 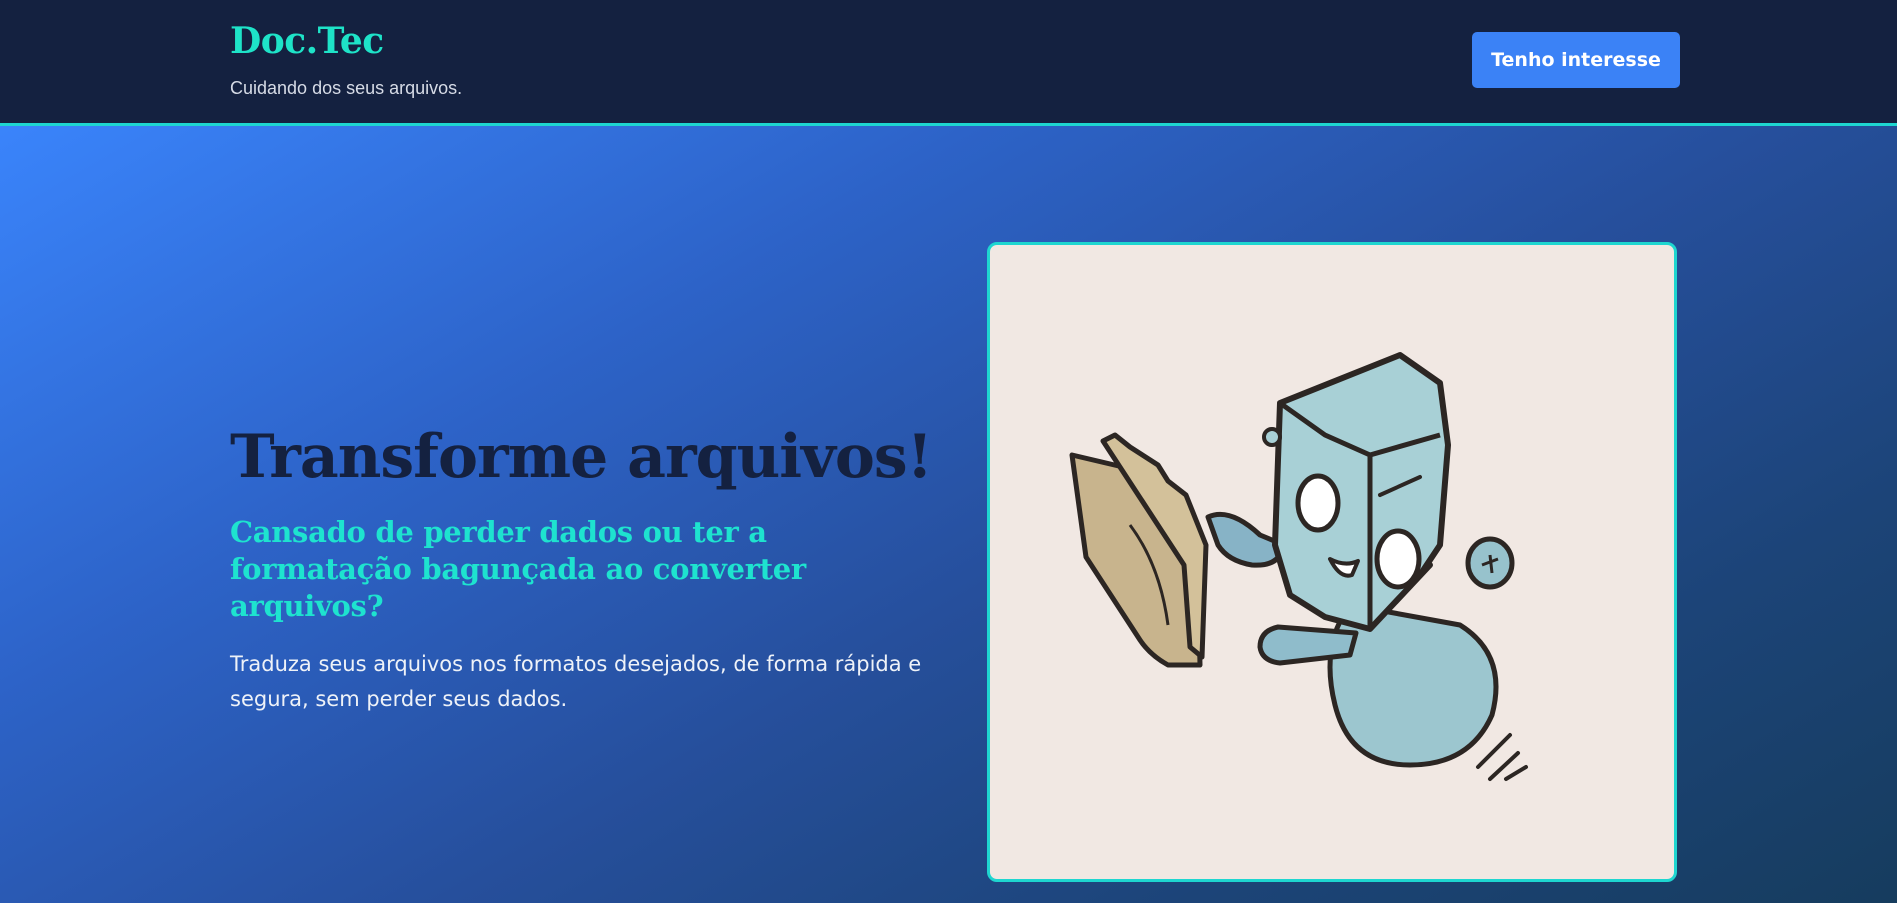 I want to click on logo: Doc.Tec, so click(x=346, y=41).